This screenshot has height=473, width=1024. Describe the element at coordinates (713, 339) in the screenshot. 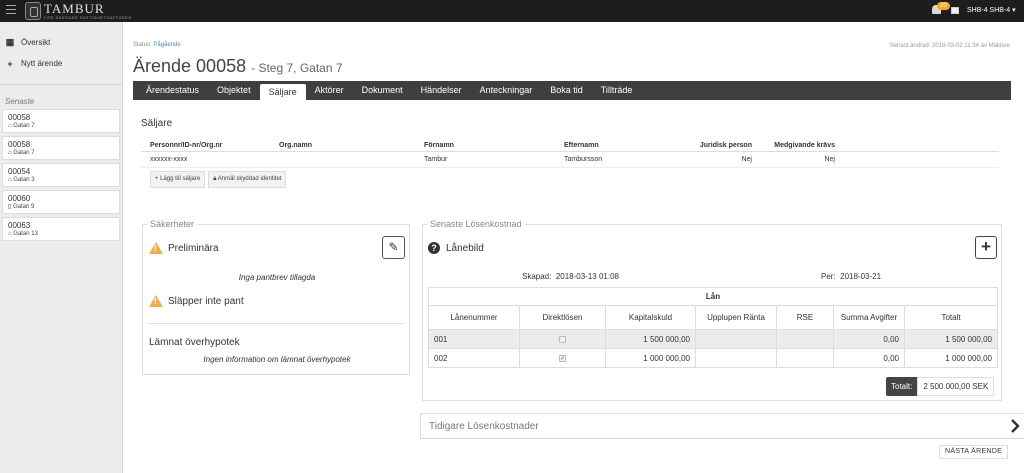

I see `table-row: 001 1 500 000,00 0,00 1 500 000,00` at that location.